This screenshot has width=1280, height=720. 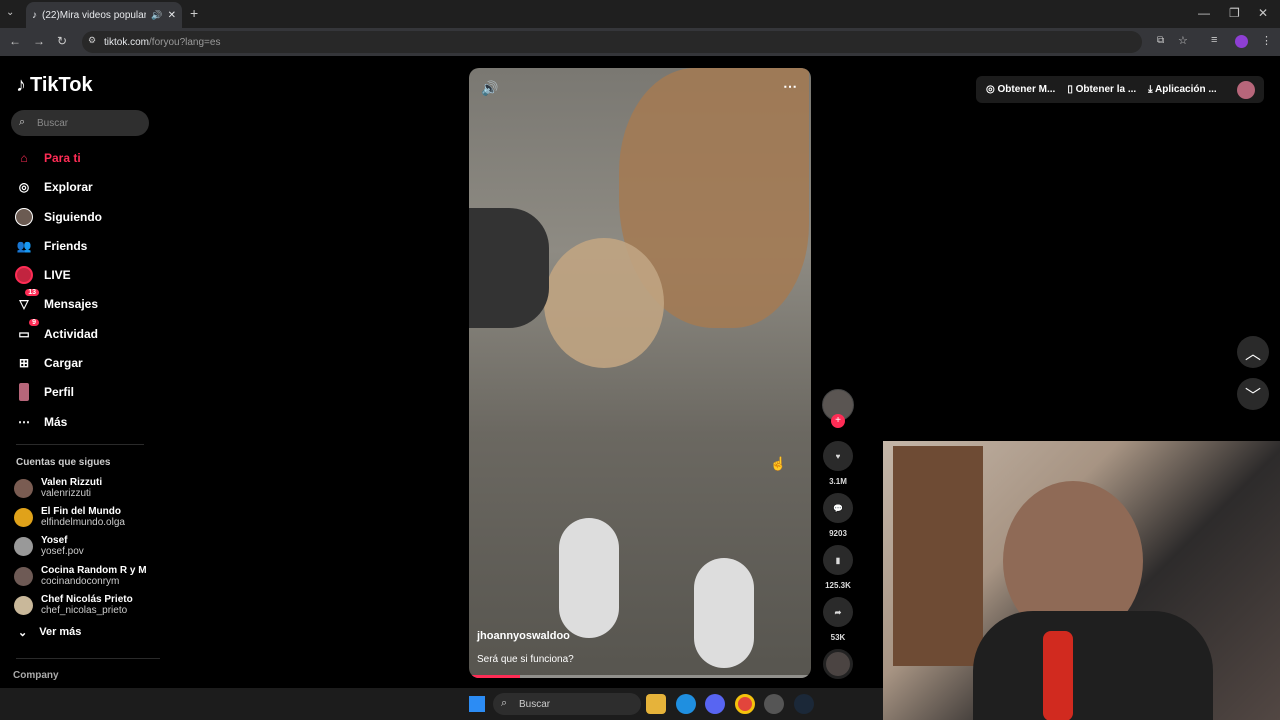 What do you see at coordinates (32, 292) in the screenshot?
I see `messages-badge: 13` at bounding box center [32, 292].